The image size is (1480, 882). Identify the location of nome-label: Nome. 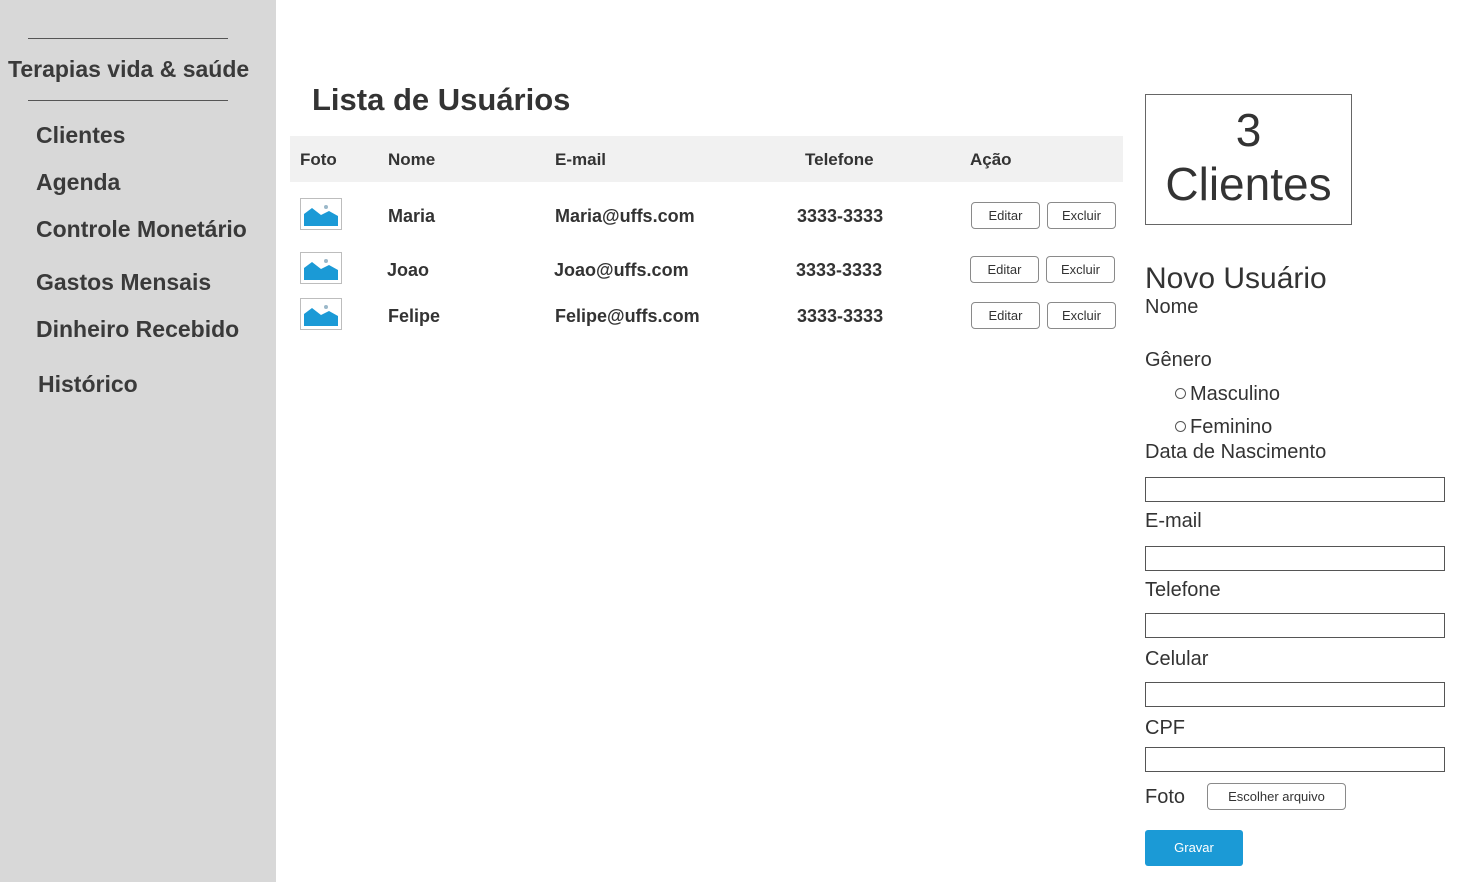
(1172, 307).